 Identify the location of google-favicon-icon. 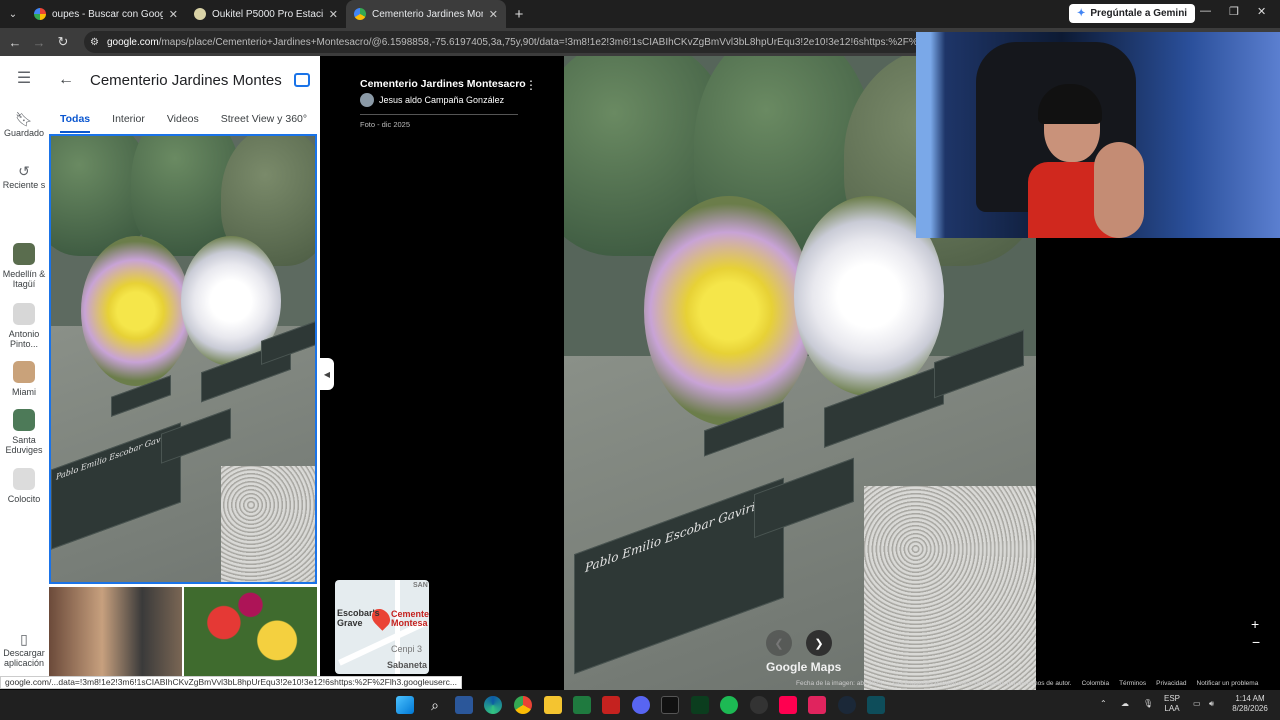
(40, 14).